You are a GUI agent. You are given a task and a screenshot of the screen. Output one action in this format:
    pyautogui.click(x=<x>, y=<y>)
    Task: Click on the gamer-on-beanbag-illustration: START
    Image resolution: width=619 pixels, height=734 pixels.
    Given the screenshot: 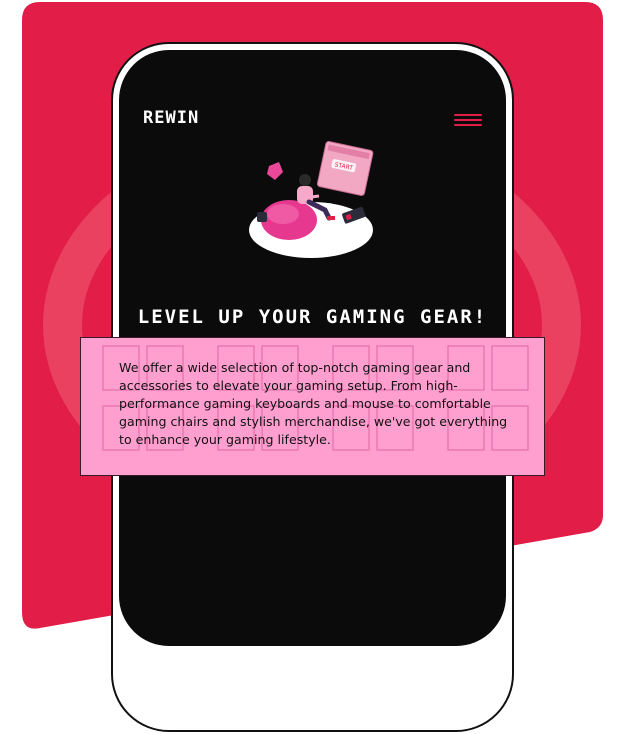 What is the action you would take?
    pyautogui.click(x=311, y=199)
    